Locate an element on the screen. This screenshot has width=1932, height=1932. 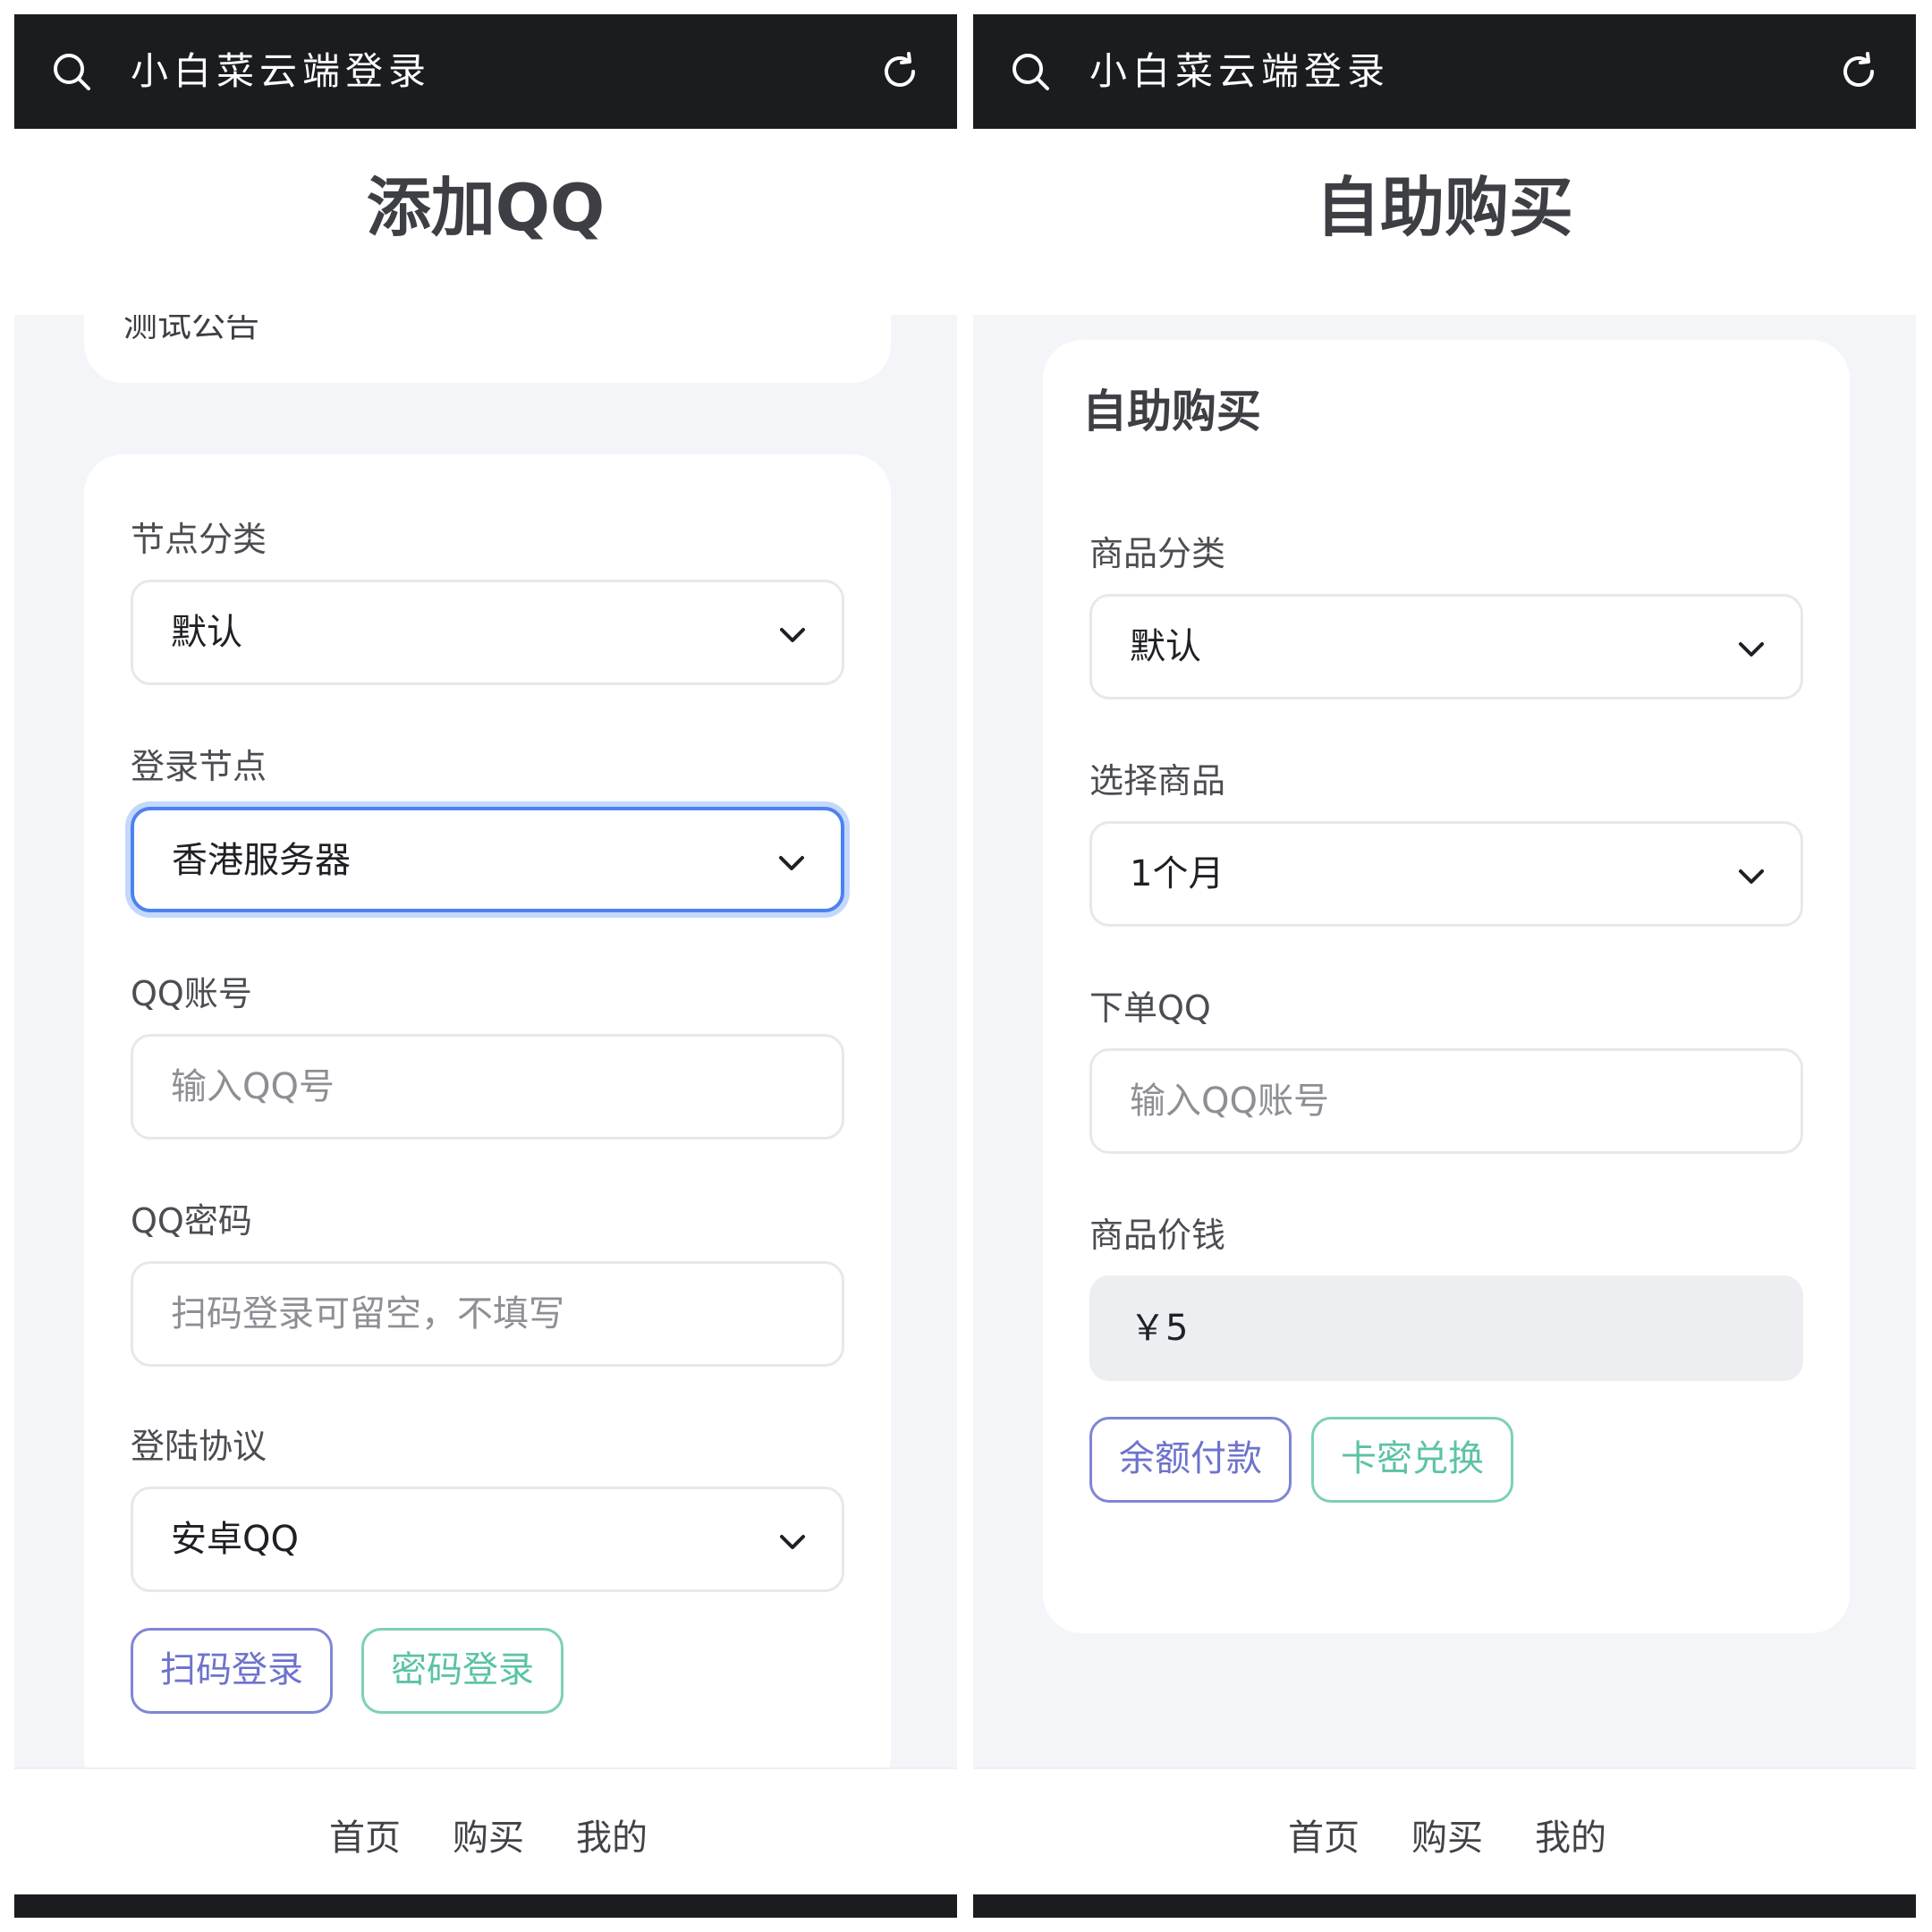
card-title: 自助购买 is located at coordinates (1171, 411).